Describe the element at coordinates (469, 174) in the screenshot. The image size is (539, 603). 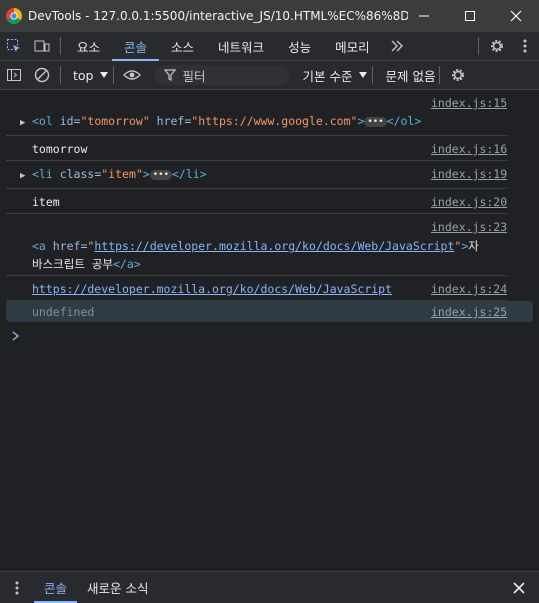
I see `source-link: index.js:19` at that location.